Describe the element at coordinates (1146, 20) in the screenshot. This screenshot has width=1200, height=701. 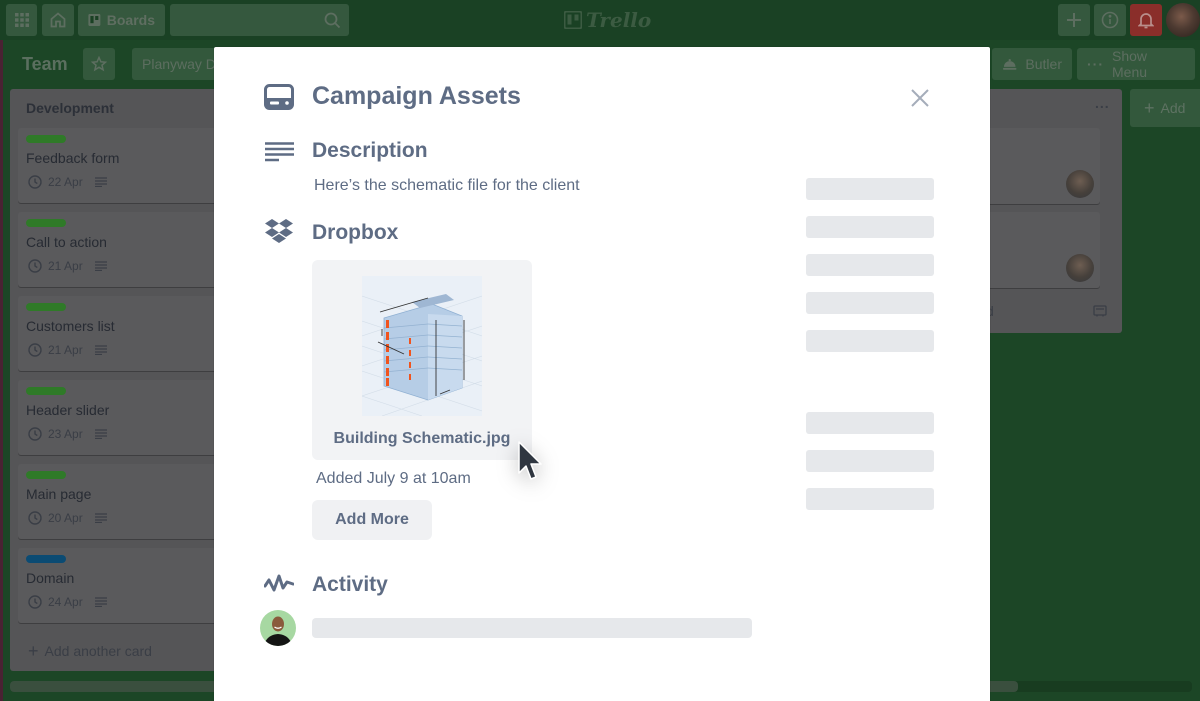
I see `notifications-button` at that location.